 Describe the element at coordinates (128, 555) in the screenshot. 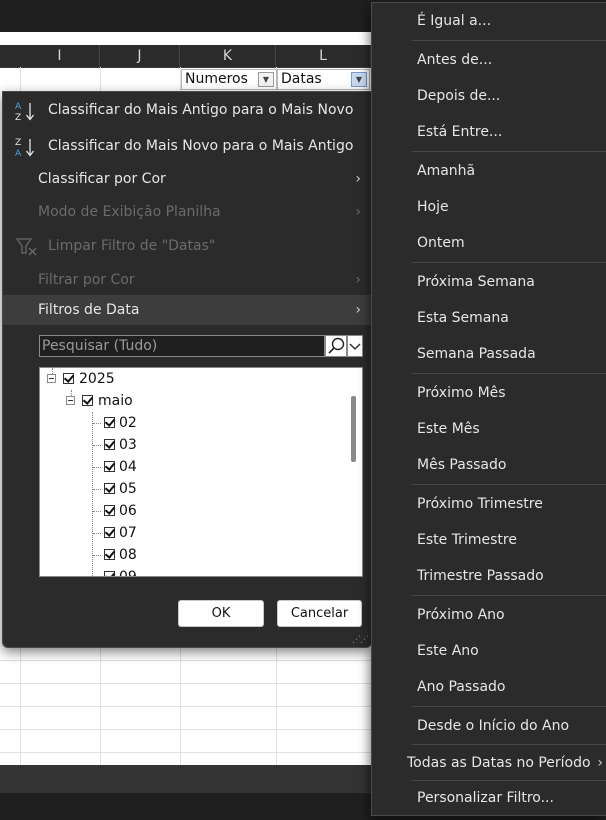

I see `tree-node-label: 08` at that location.